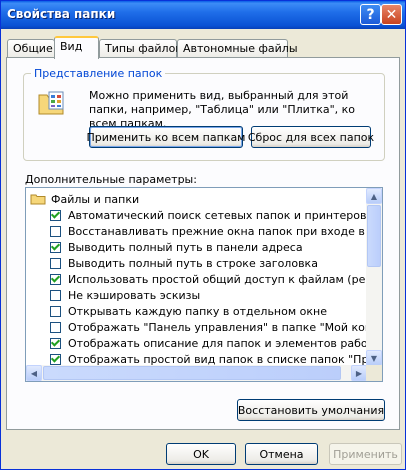  I want to click on scrollbar-corner, so click(374, 373).